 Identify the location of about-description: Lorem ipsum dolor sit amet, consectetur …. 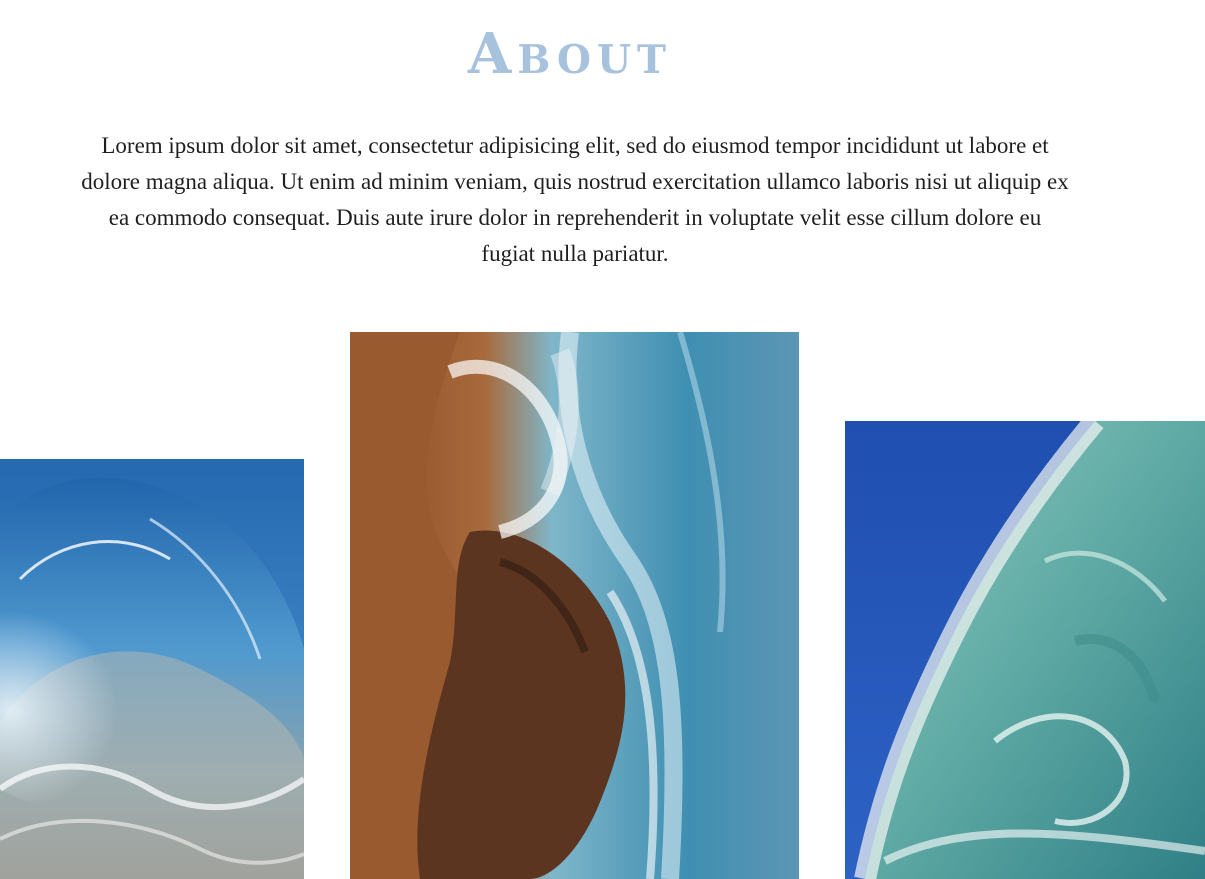
(575, 199).